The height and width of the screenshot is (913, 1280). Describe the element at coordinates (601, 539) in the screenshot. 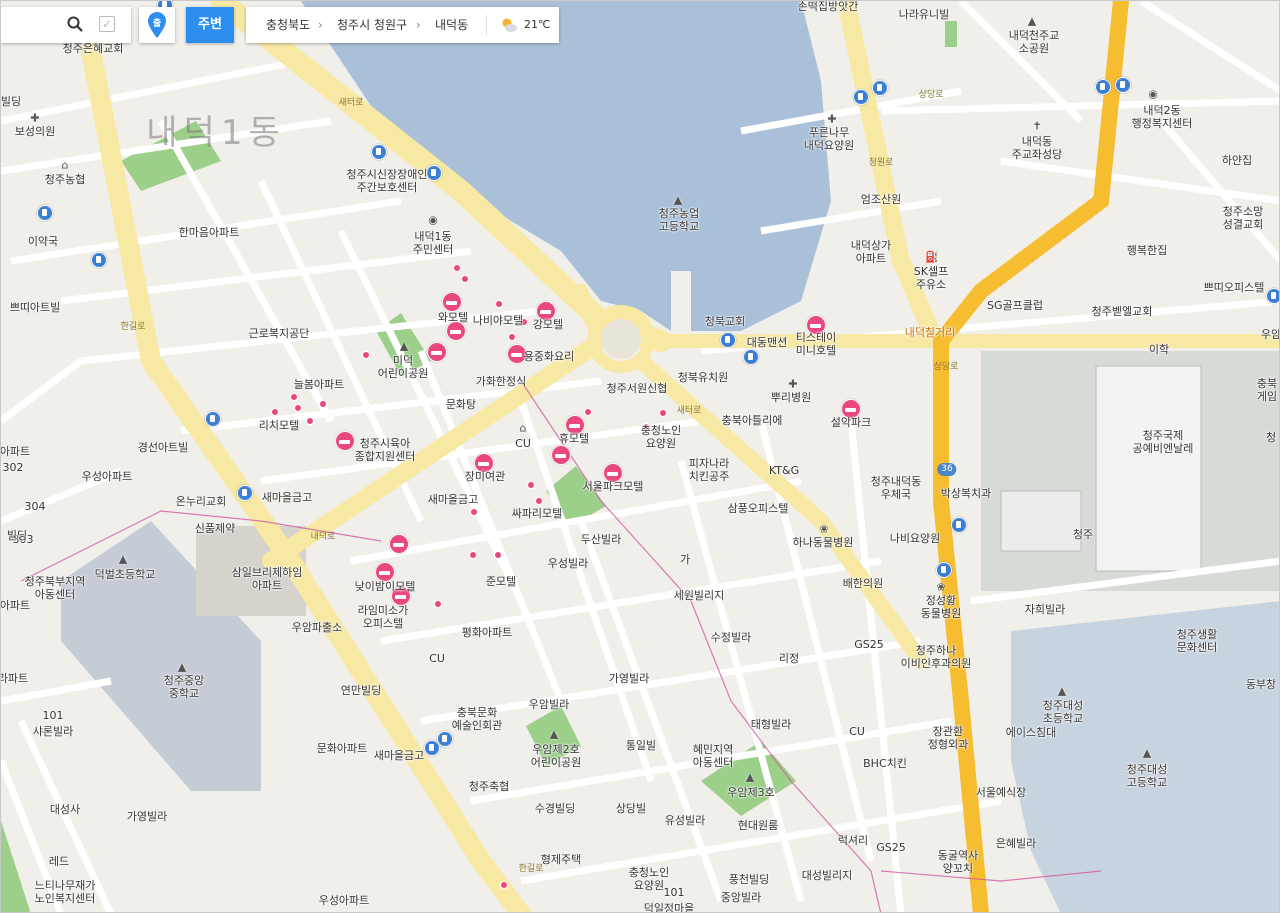

I see `poi-label: 두산빌라` at that location.